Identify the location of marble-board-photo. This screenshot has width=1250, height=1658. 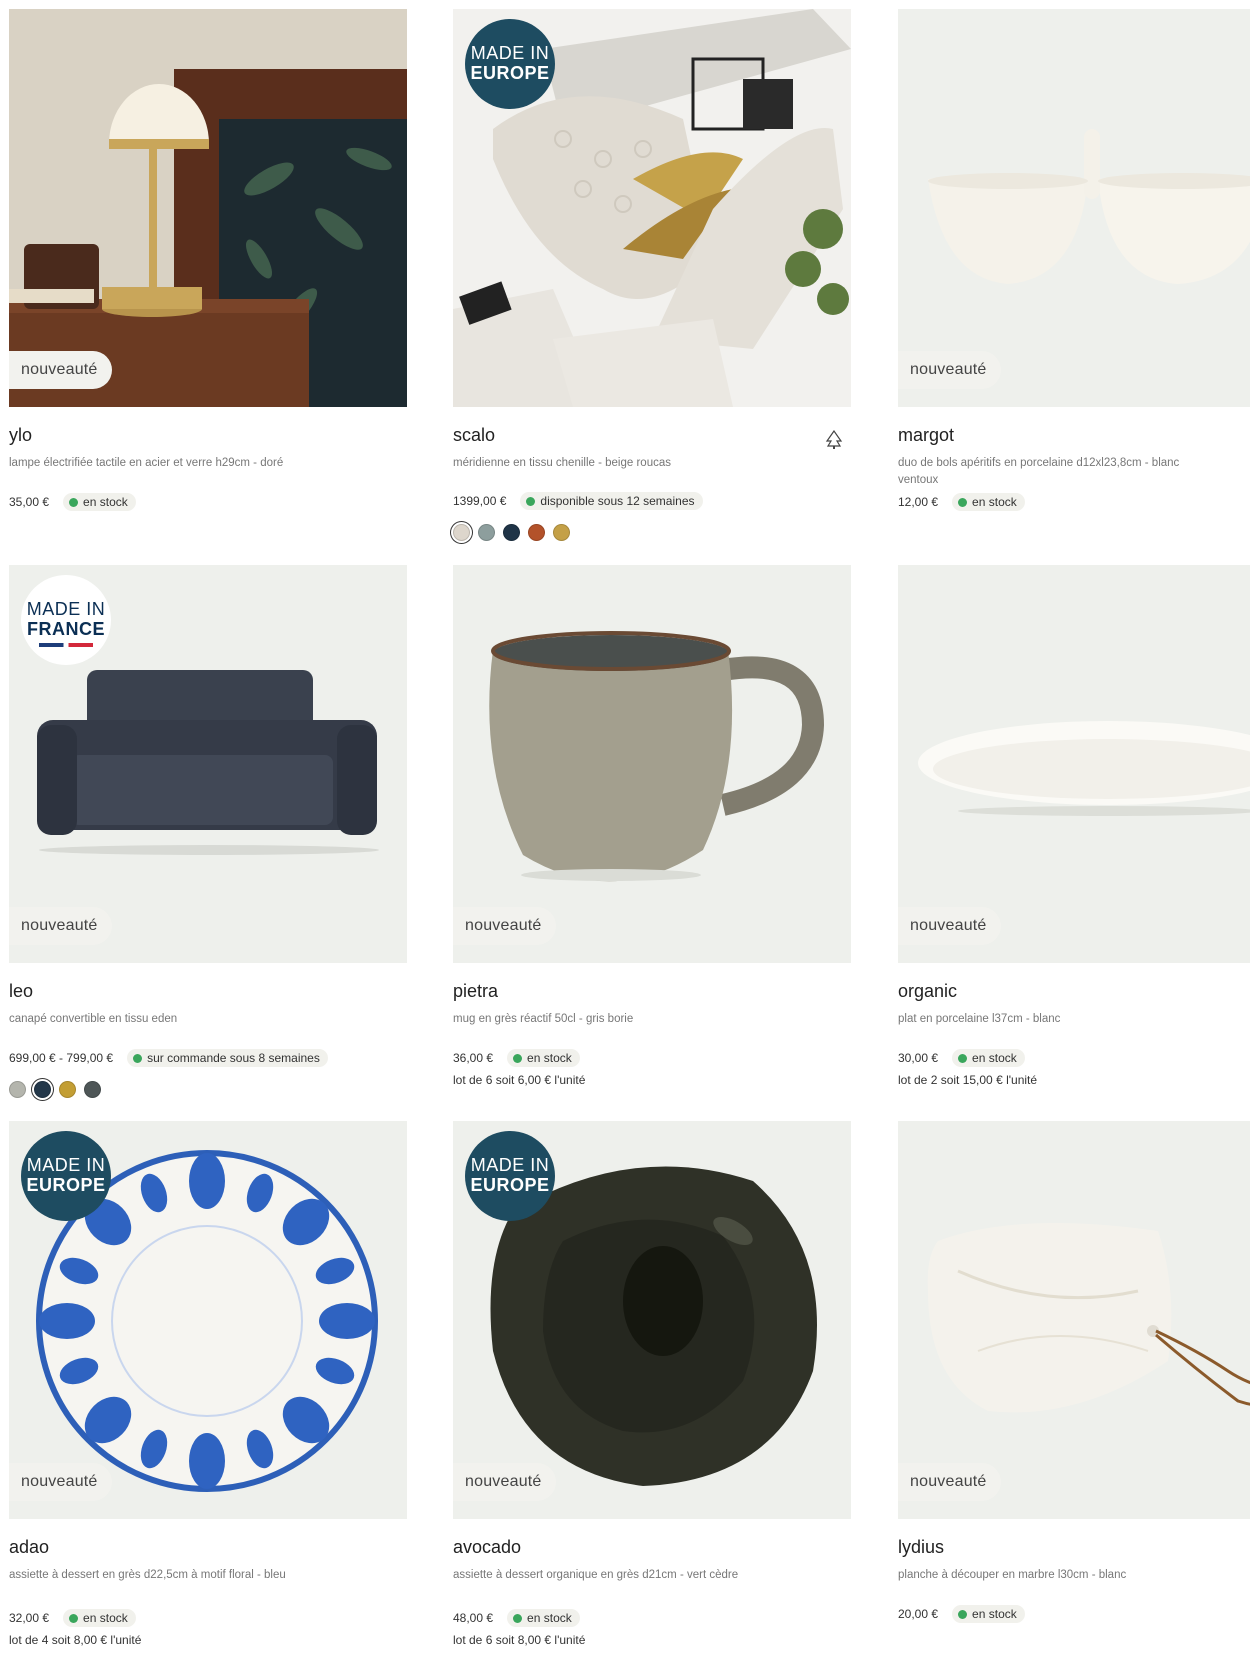
(1074, 1320).